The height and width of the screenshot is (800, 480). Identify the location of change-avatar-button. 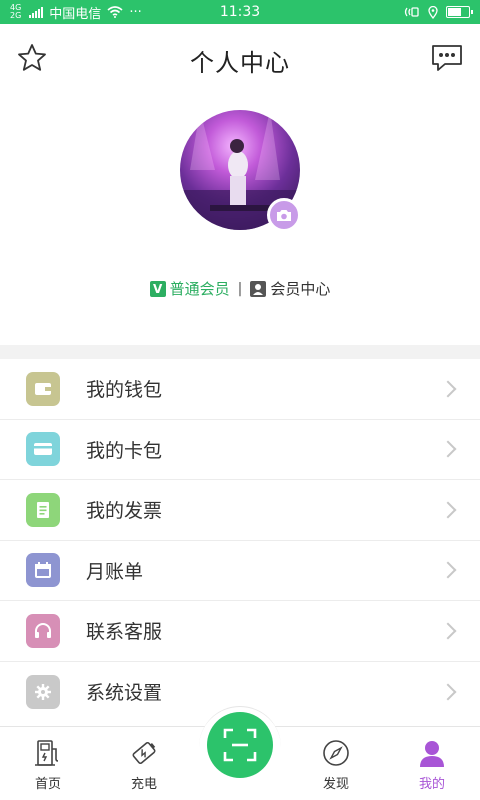
(284, 215).